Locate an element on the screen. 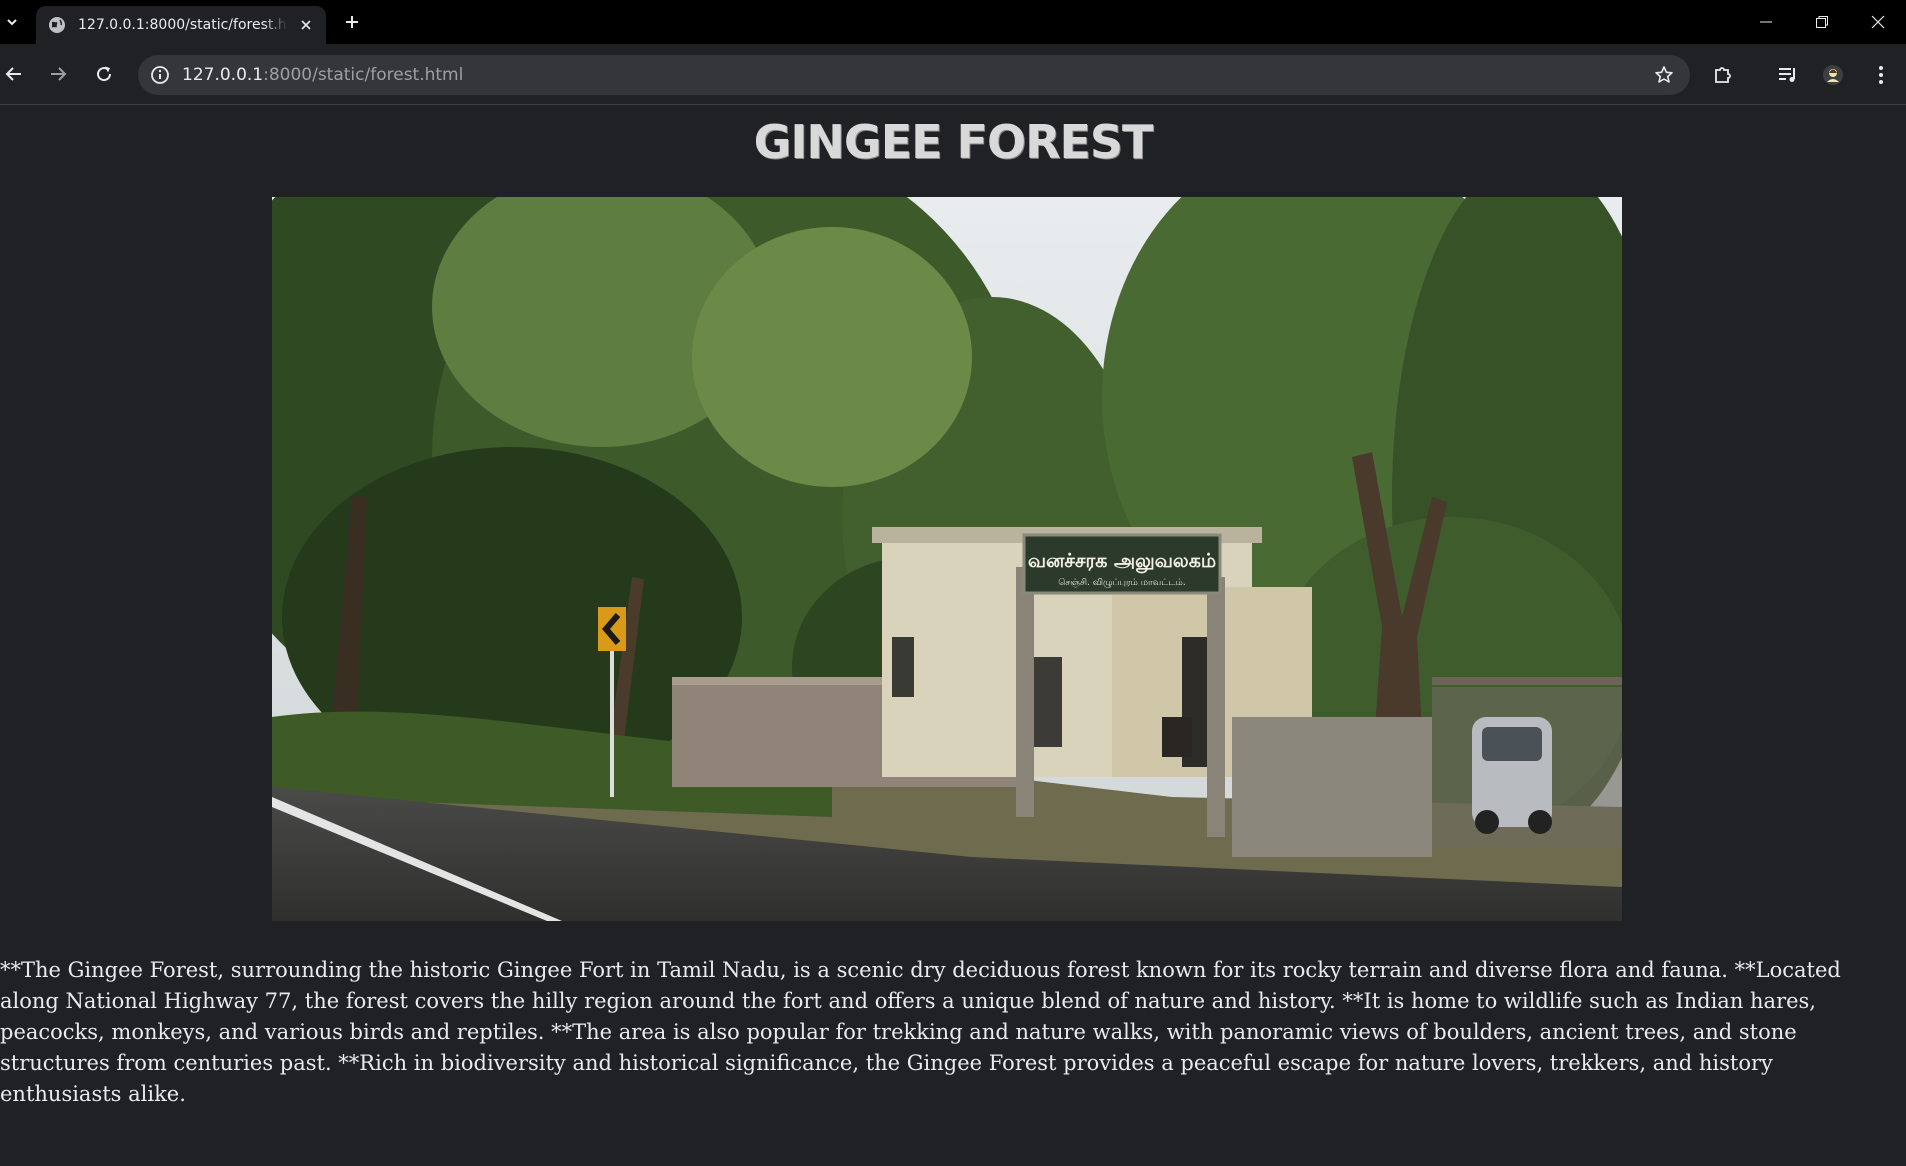 Image resolution: width=1906 pixels, height=1166 pixels. bookmark-button is located at coordinates (1664, 75).